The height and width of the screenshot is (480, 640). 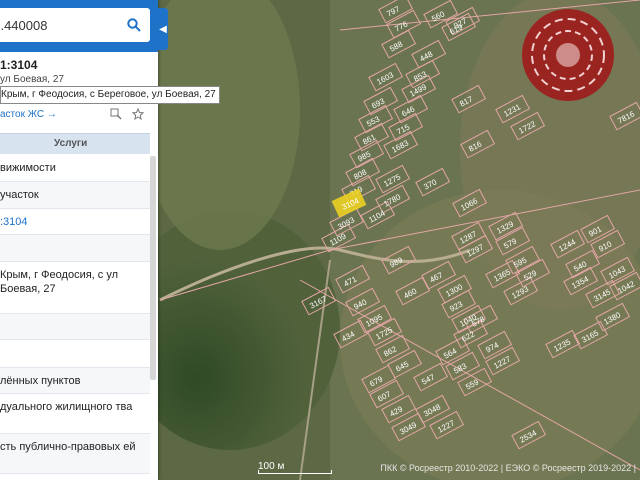 I want to click on zoom-to-icon, so click(x=116, y=114).